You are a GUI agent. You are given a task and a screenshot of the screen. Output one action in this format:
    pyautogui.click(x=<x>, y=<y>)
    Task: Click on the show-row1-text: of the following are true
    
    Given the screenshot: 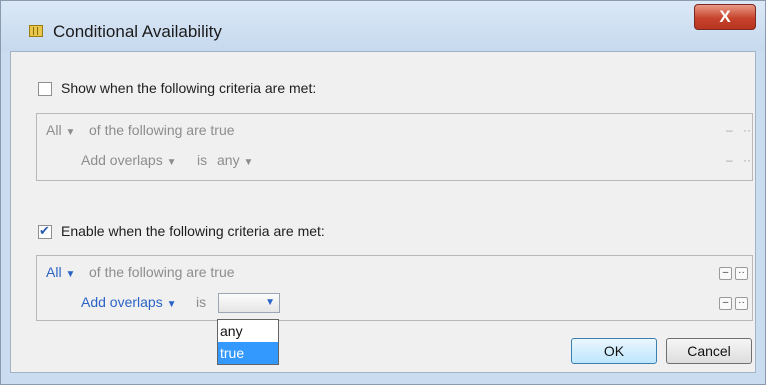 What is the action you would take?
    pyautogui.click(x=162, y=130)
    